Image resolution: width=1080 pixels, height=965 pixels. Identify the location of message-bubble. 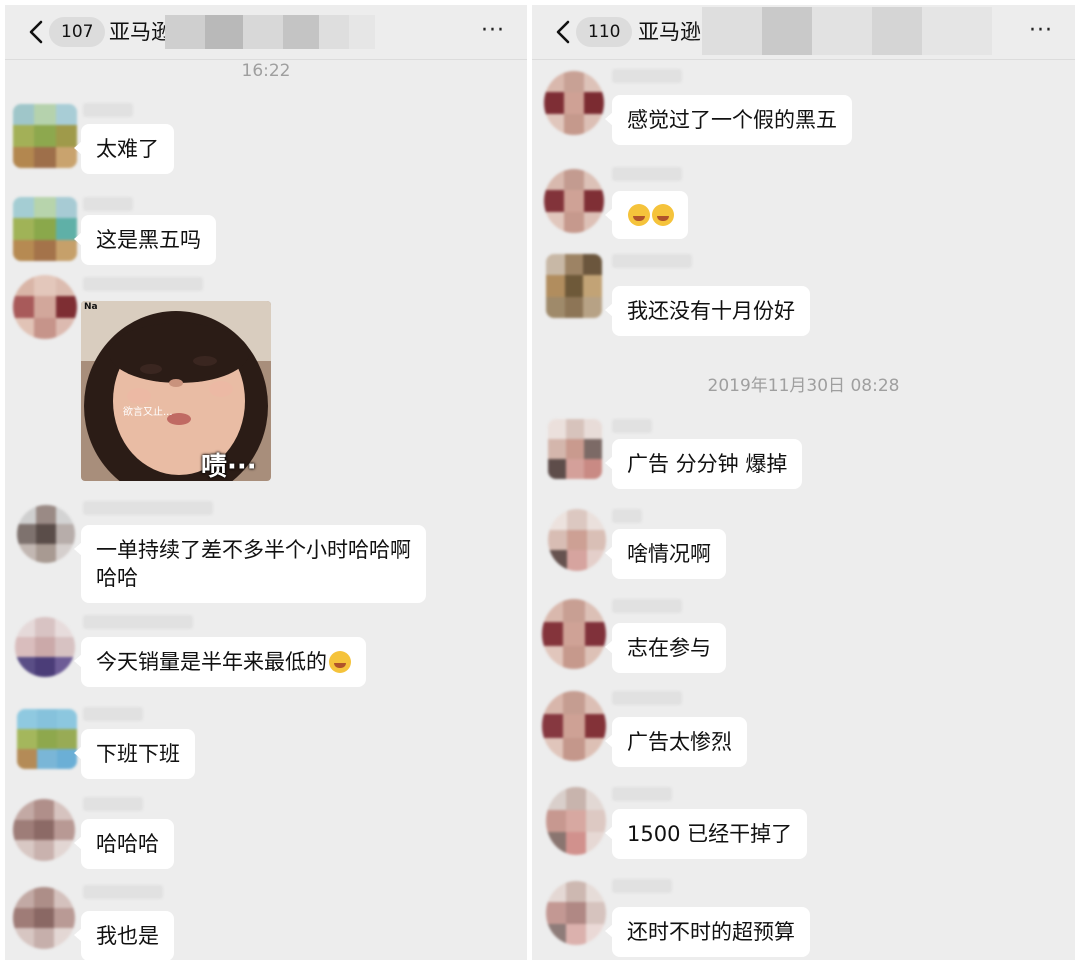
(646, 215).